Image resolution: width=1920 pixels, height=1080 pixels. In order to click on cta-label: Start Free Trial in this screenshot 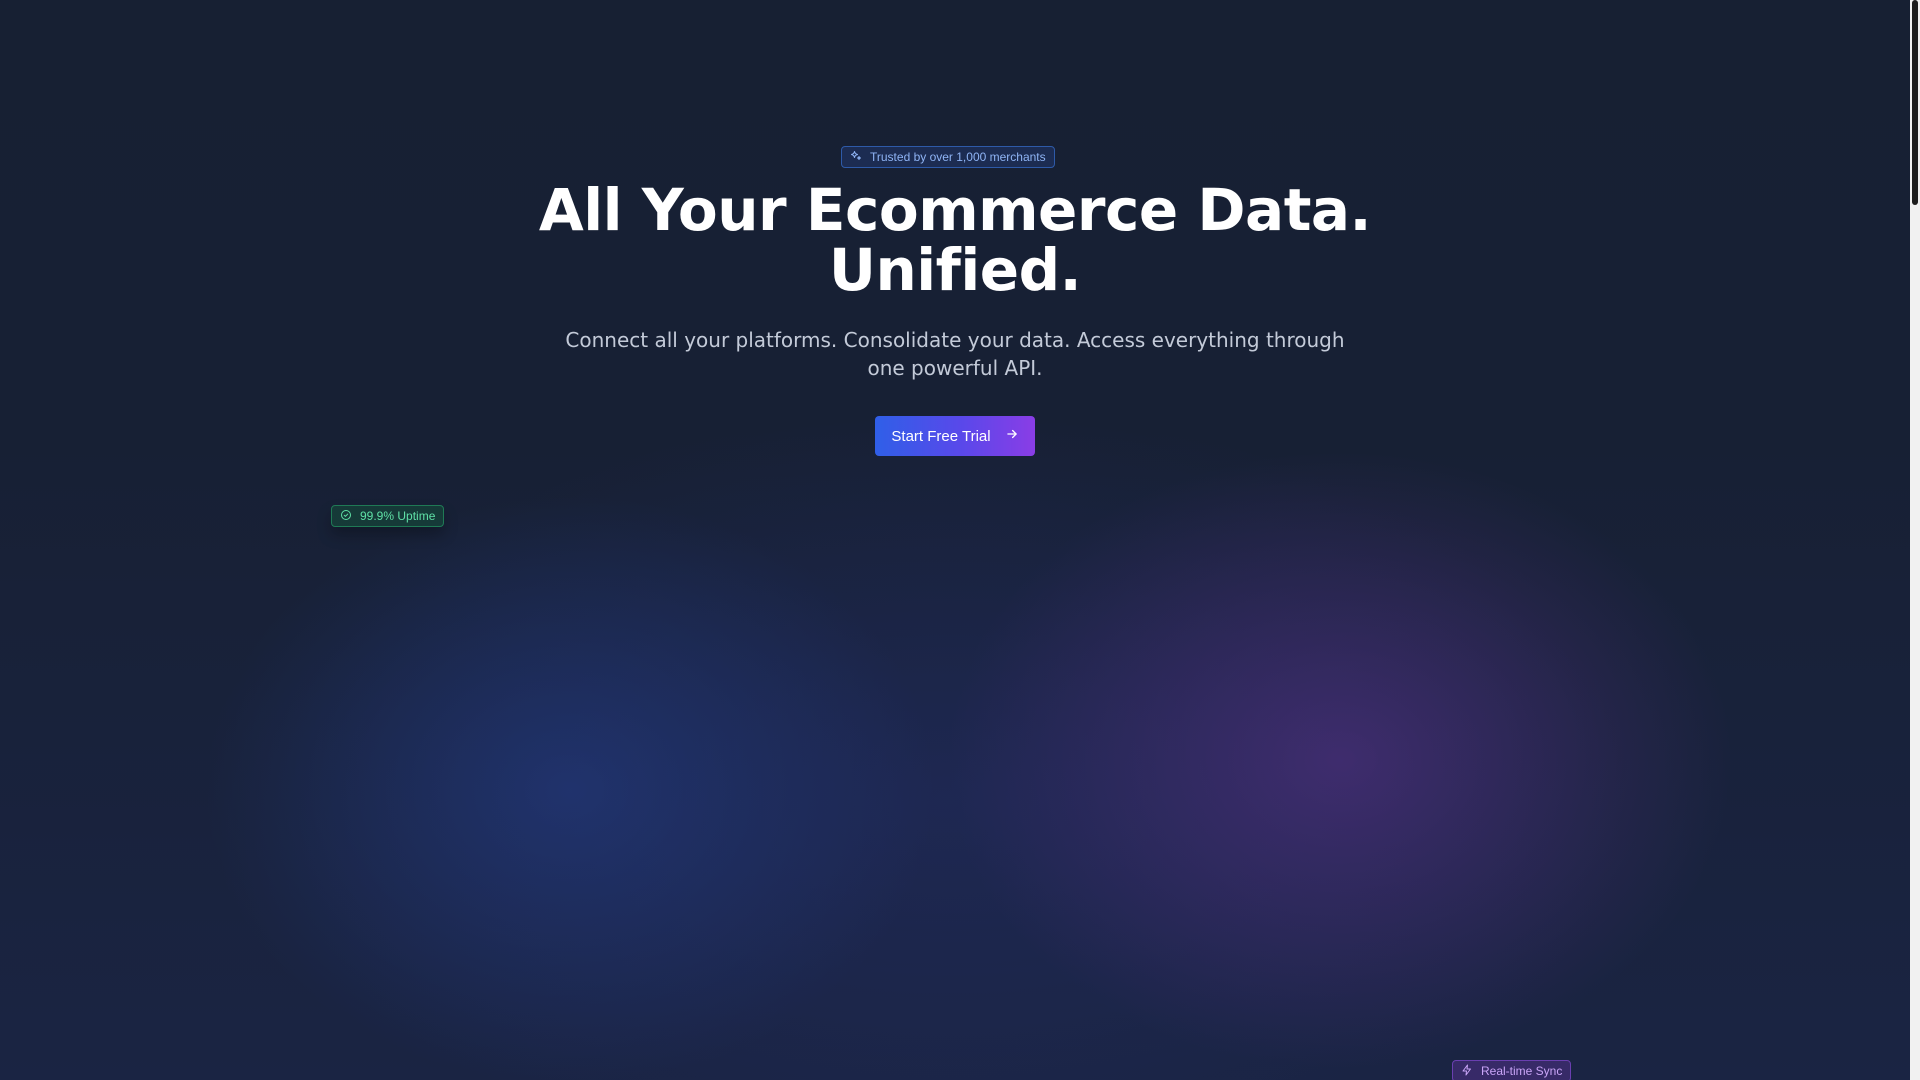, I will do `click(941, 436)`.